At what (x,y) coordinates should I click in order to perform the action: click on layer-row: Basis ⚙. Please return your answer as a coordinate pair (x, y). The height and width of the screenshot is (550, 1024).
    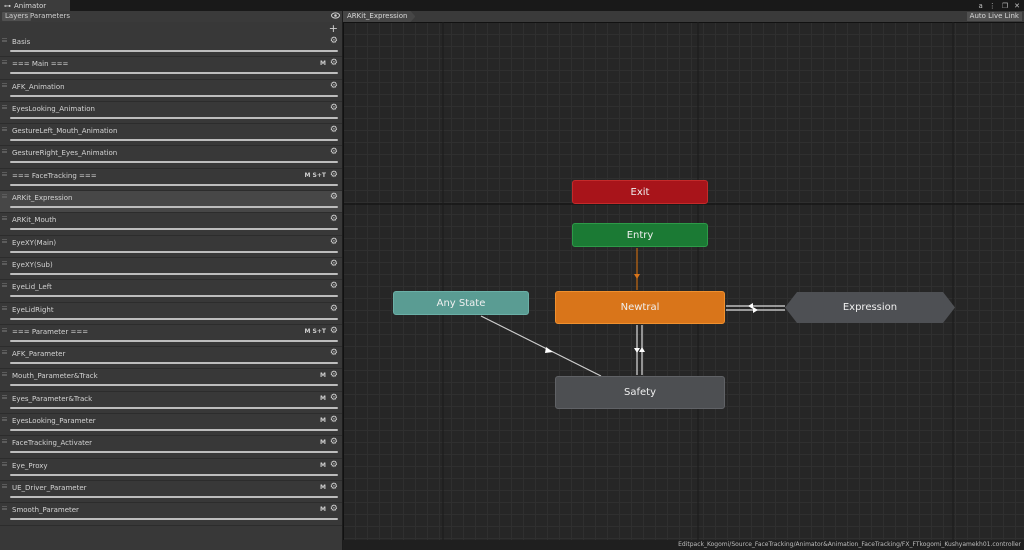
    Looking at the image, I should click on (171, 46).